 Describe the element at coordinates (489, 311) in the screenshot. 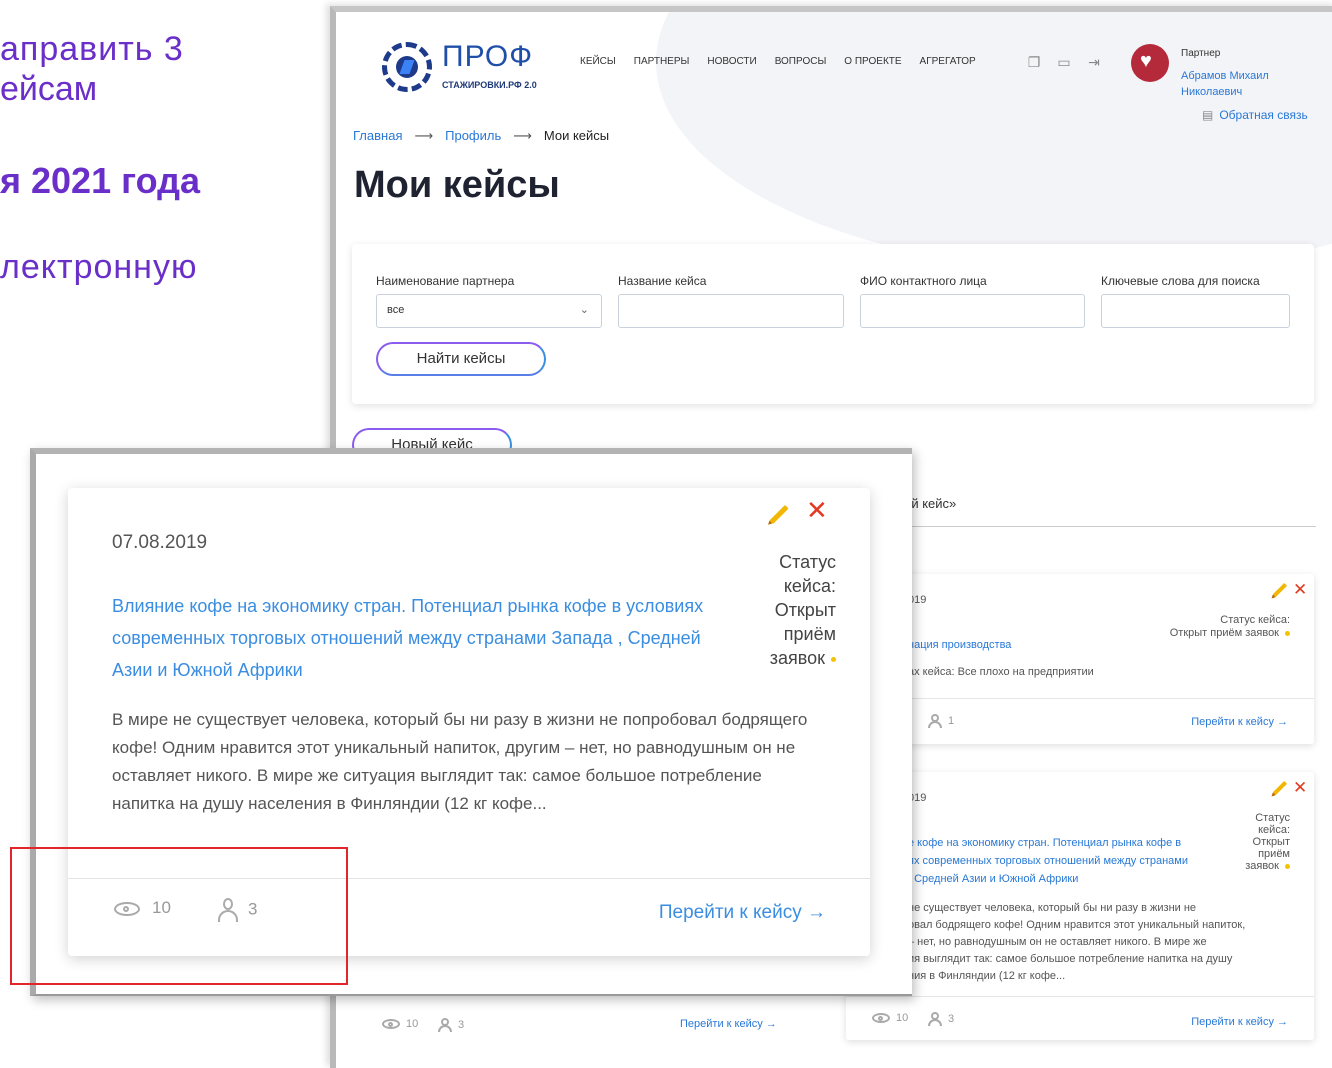

I see `partner-select: все ⌄` at that location.